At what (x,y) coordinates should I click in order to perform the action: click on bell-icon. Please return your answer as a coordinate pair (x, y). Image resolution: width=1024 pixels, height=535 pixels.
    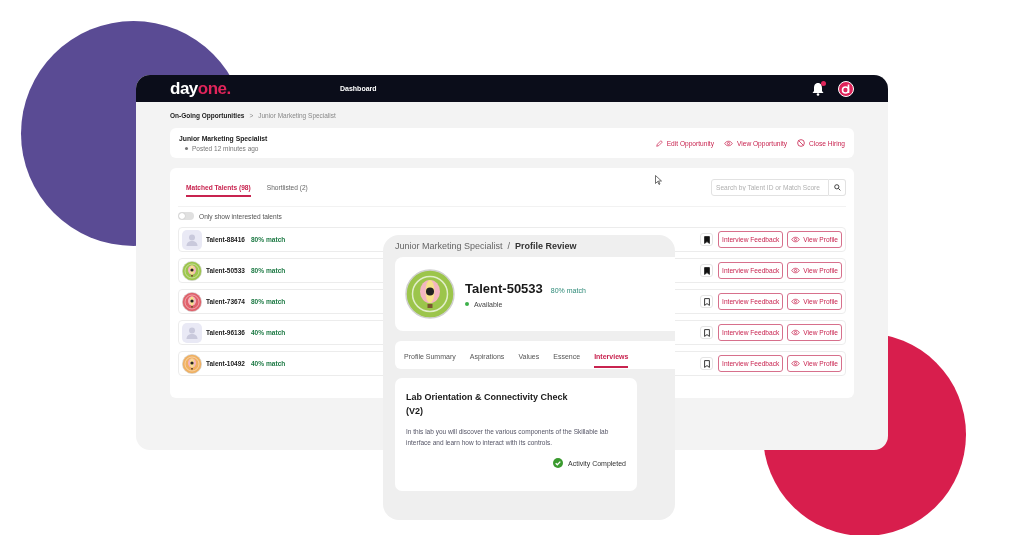
    Looking at the image, I should click on (818, 88).